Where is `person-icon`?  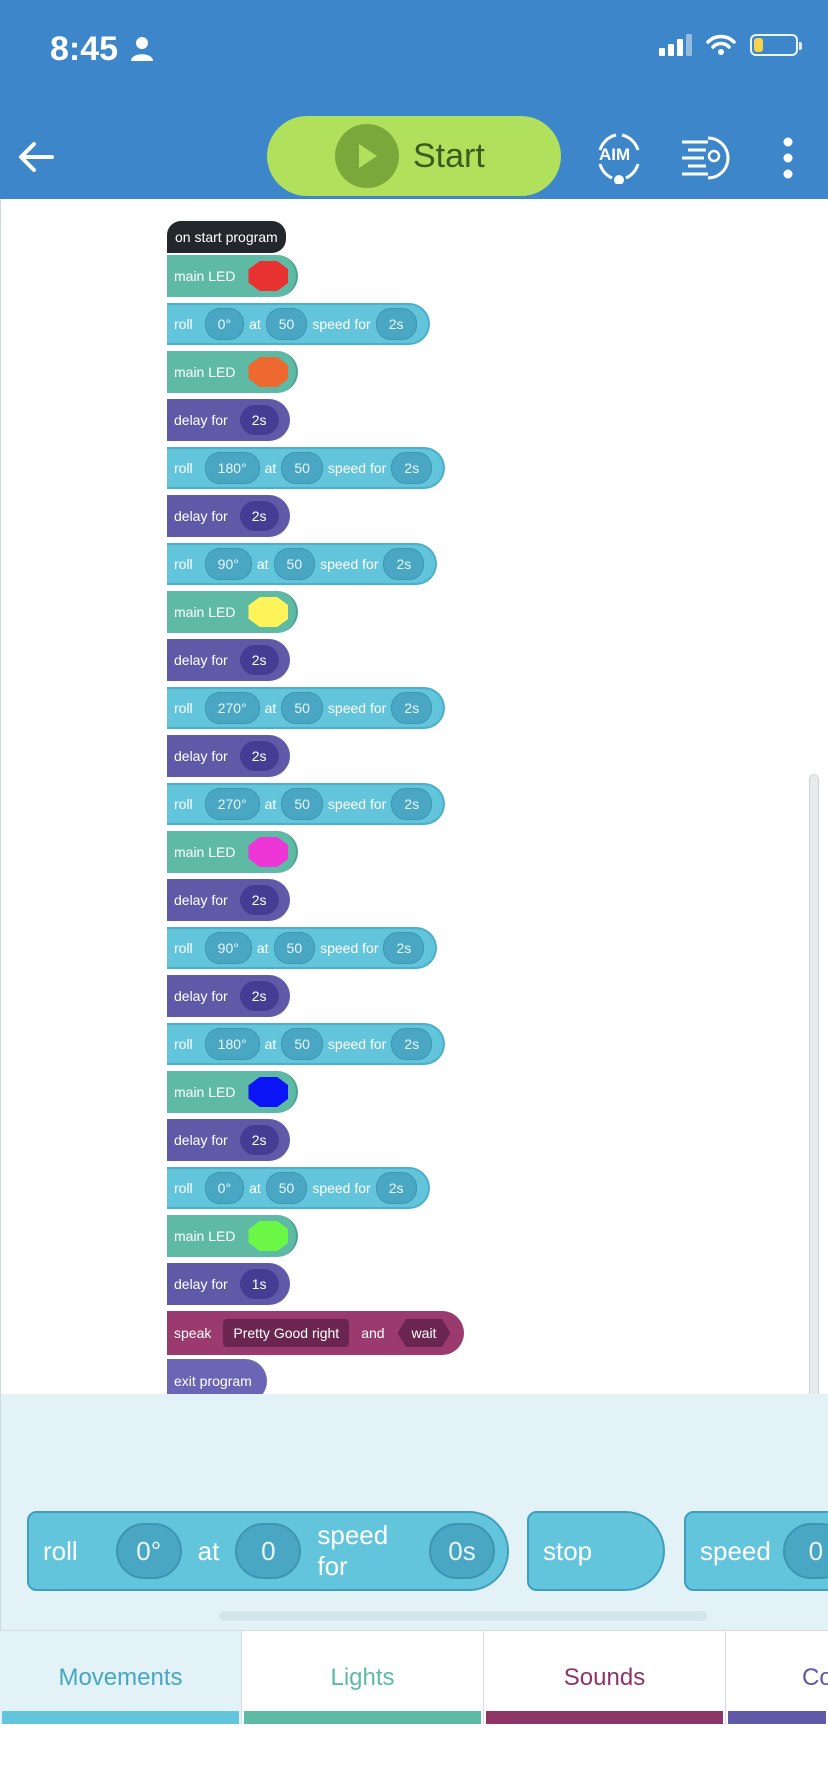
person-icon is located at coordinates (142, 49).